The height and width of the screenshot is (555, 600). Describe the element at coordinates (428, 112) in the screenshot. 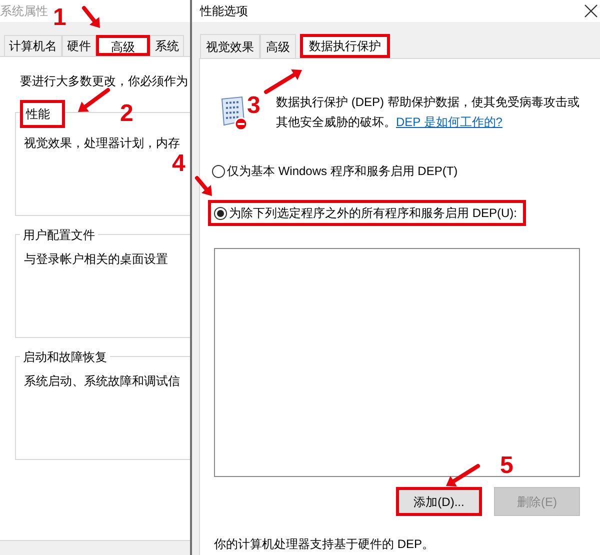

I see `dep-description: 数据执行保护 (DEP) 帮助保护数据，使其免受病毒攻击或其他安全威胁的破坏。DEP 是如何工作的?` at that location.